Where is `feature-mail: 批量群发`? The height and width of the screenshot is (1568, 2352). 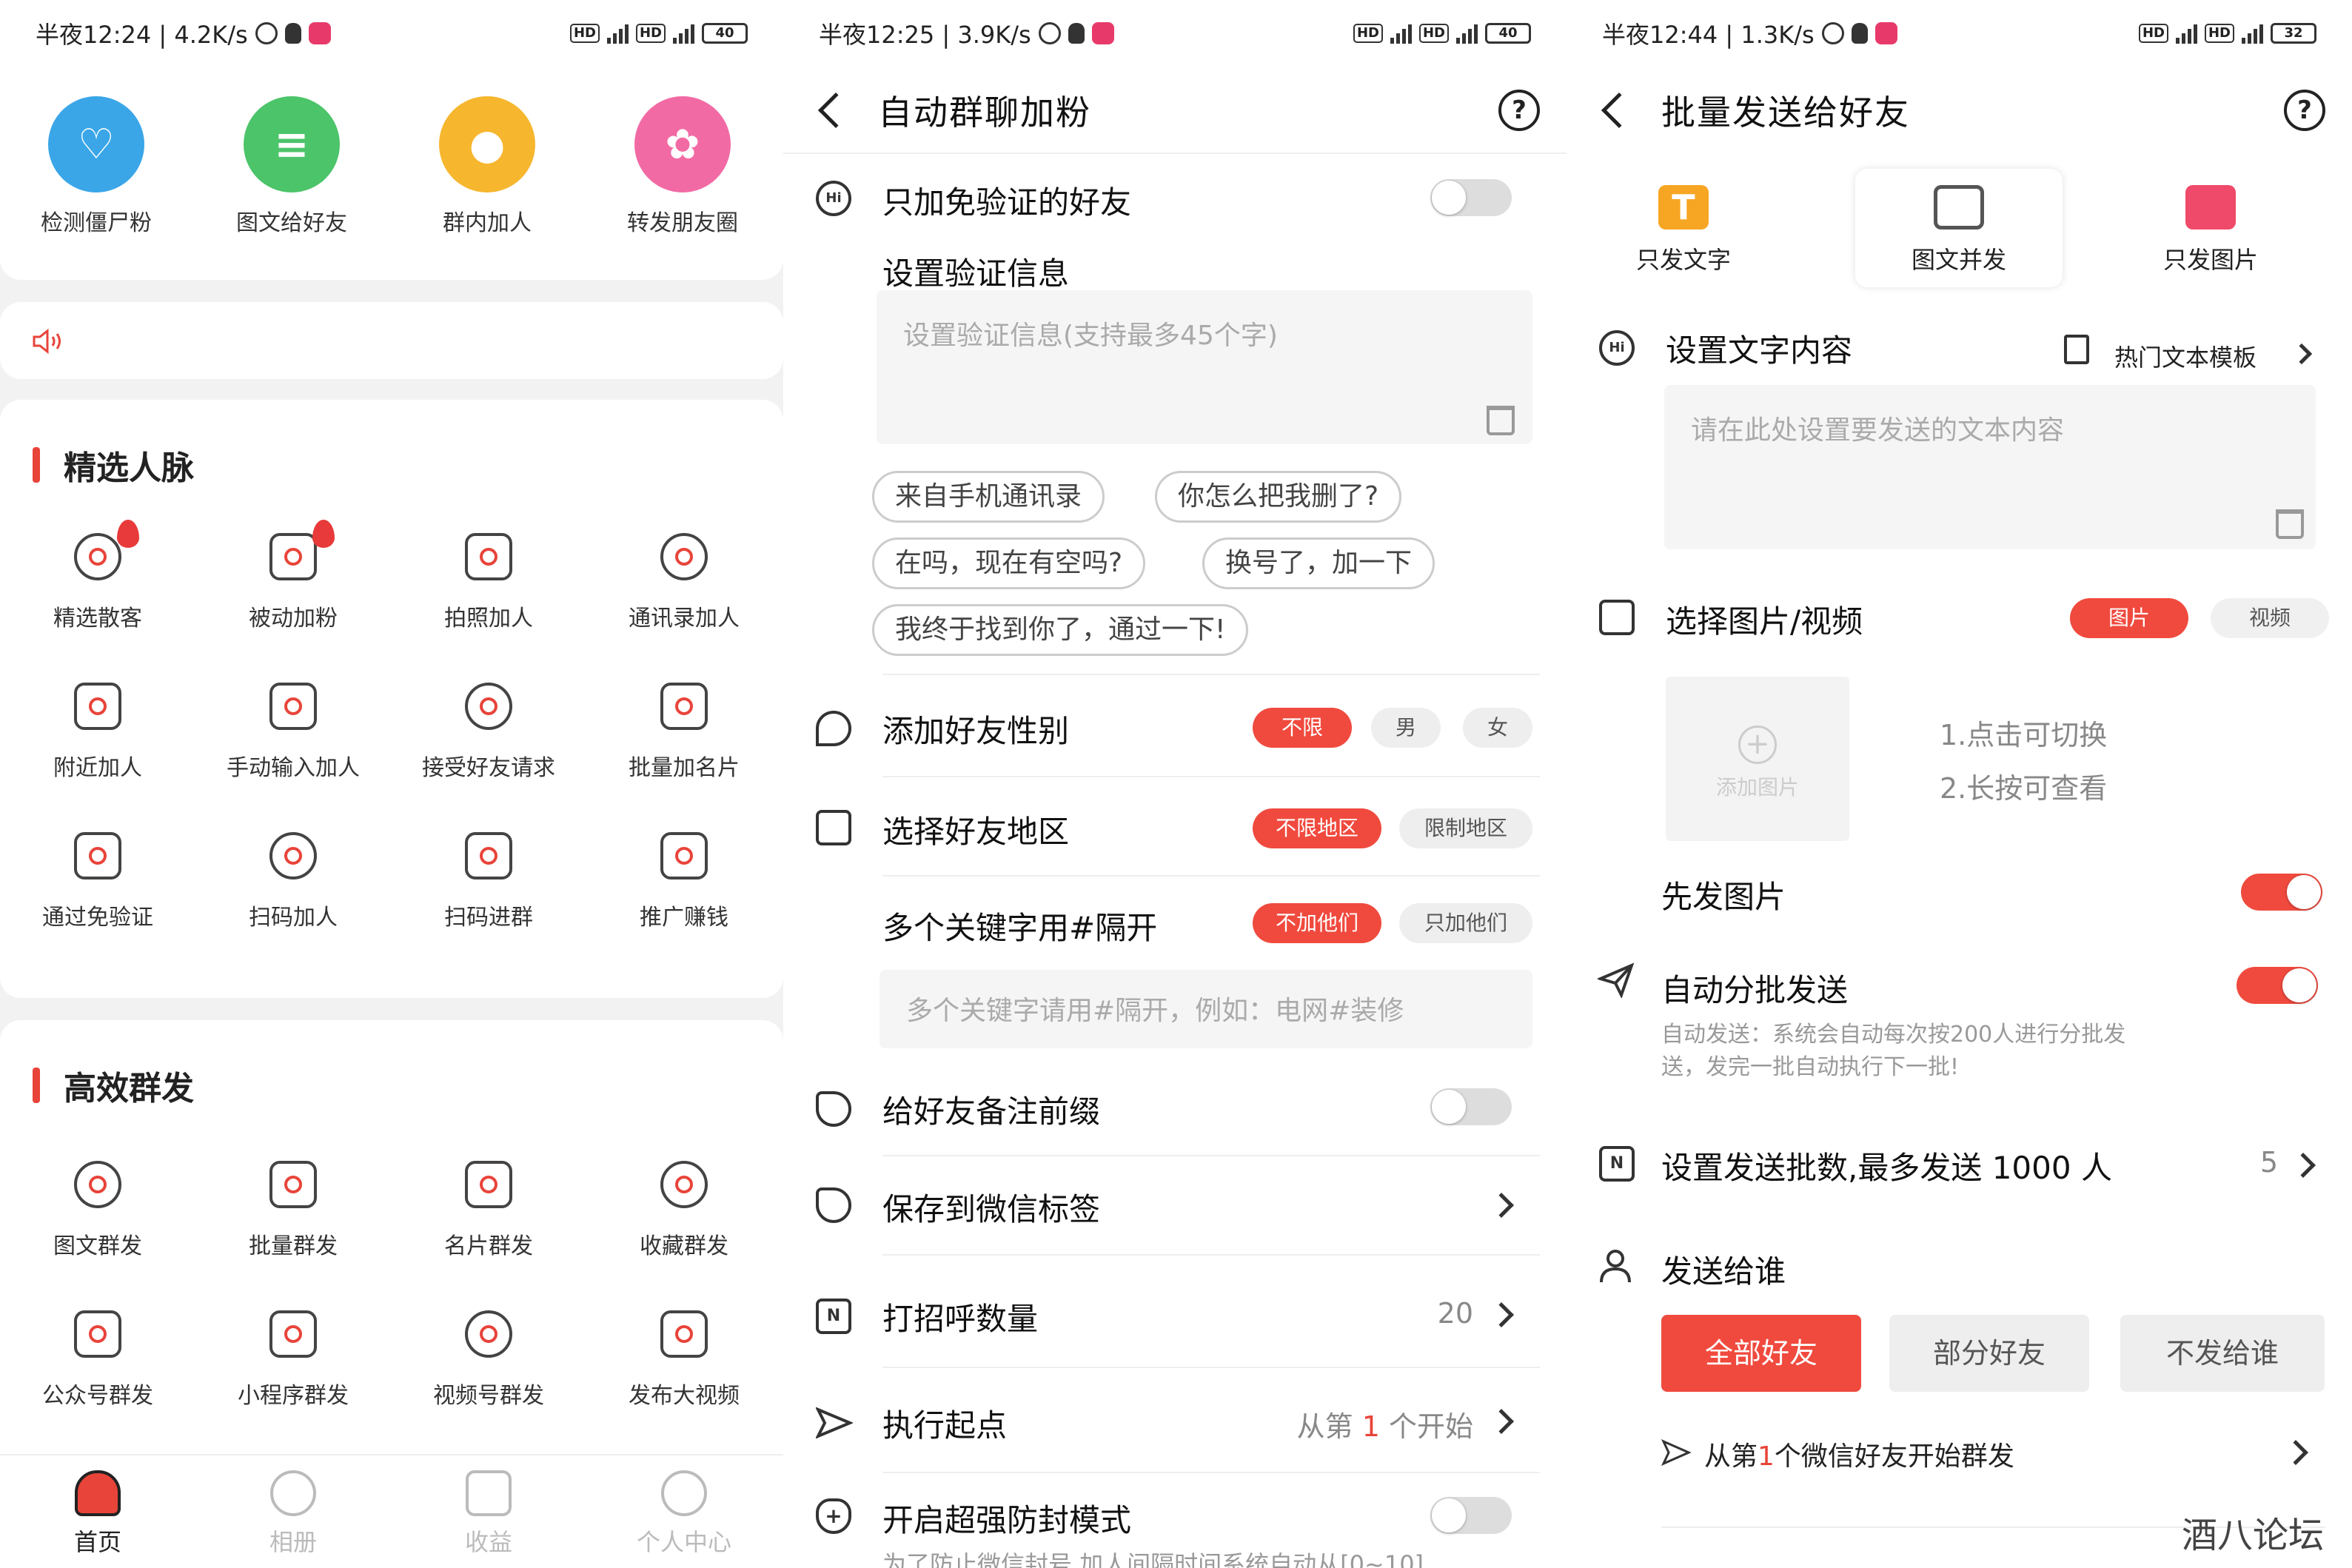
feature-mail: 批量群发 is located at coordinates (293, 1210).